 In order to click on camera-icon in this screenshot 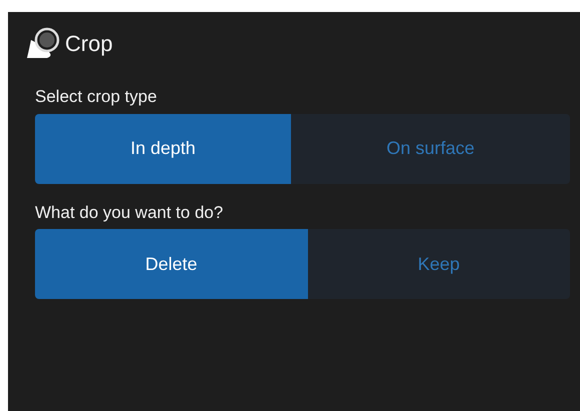, I will do `click(43, 43)`.